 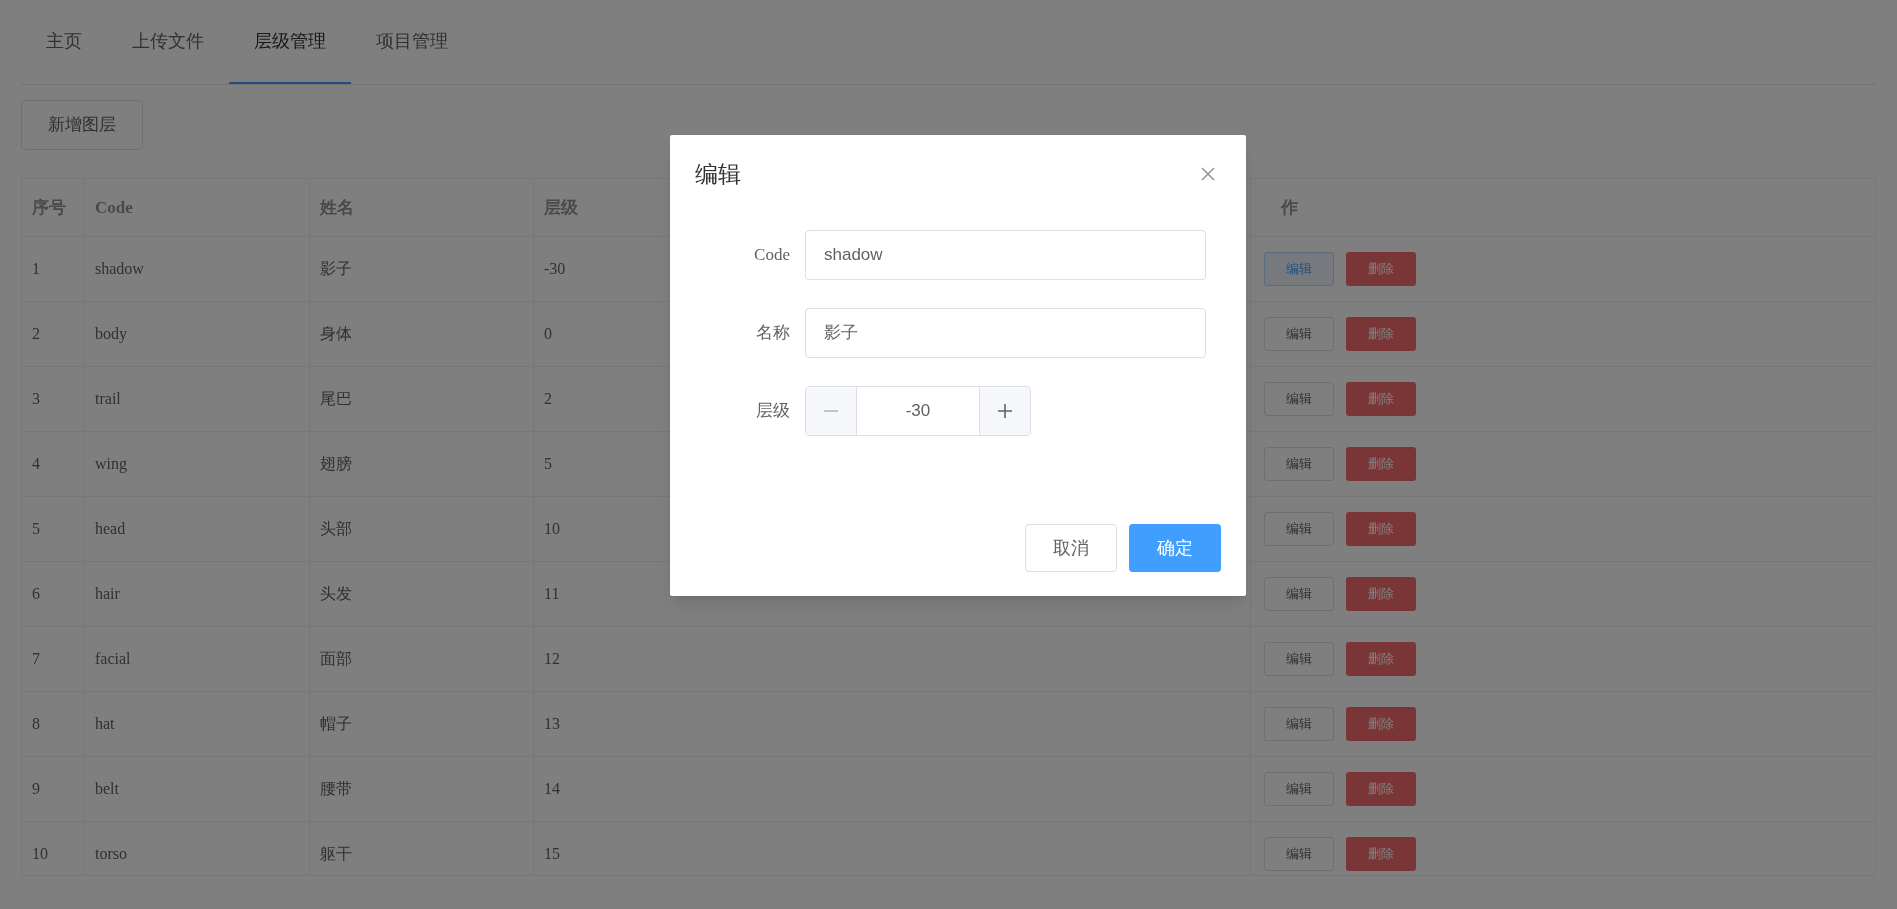 What do you see at coordinates (552, 854) in the screenshot?
I see `table-cell-text: 15` at bounding box center [552, 854].